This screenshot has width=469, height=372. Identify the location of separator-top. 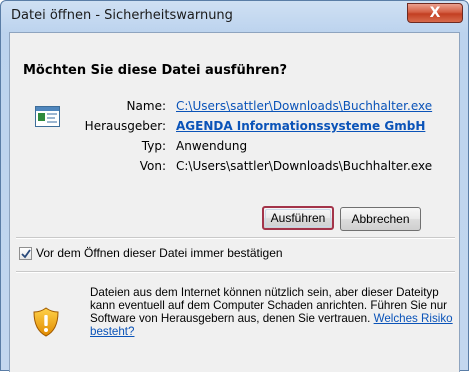
(235, 238).